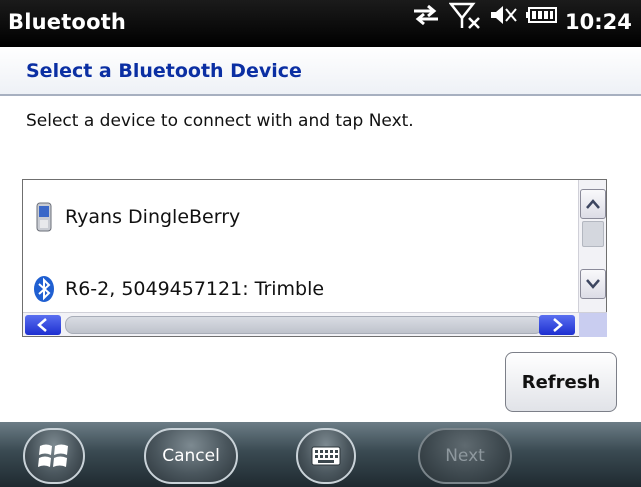 The height and width of the screenshot is (487, 641). Describe the element at coordinates (503, 15) in the screenshot. I see `volume-muted-icon` at that location.